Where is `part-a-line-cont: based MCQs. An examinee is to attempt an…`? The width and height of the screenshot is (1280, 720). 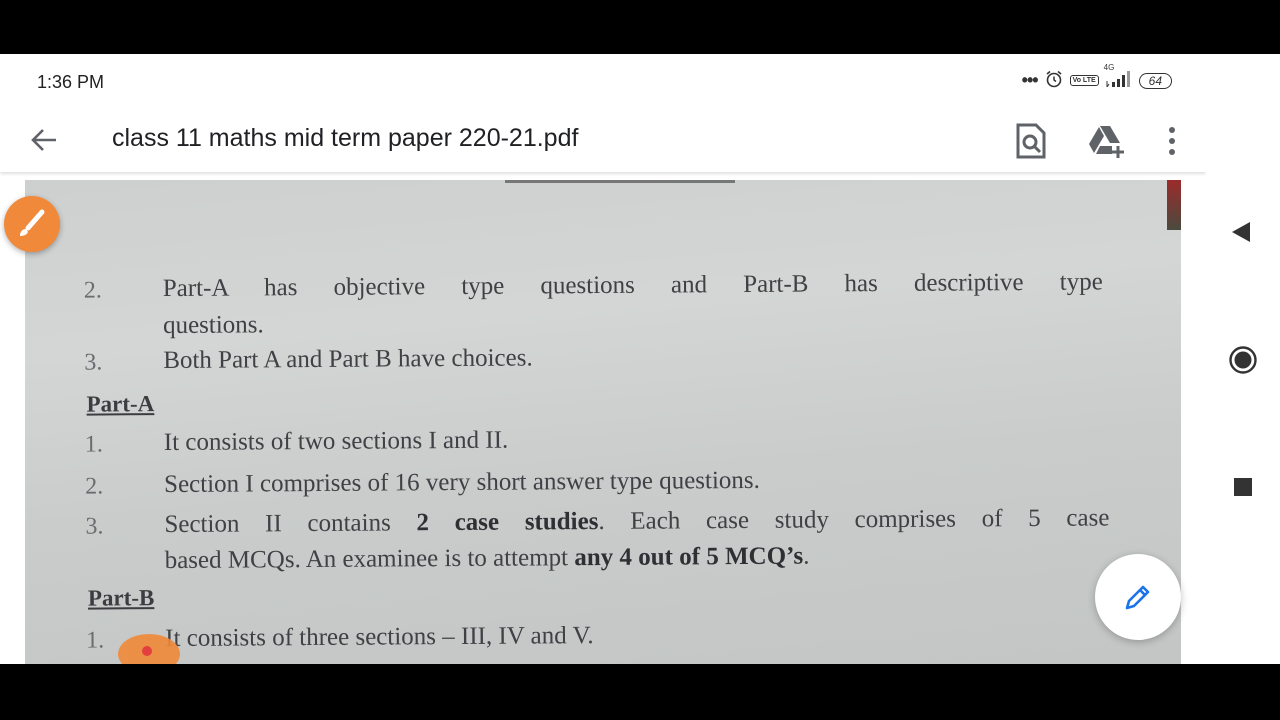
part-a-line-cont: based MCQs. An examinee is to attempt an… is located at coordinates (487, 559).